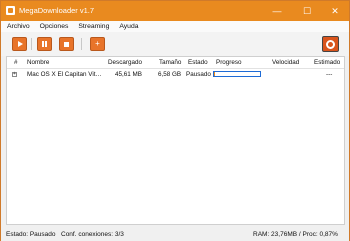 The image size is (350, 241). Describe the element at coordinates (93, 26) in the screenshot. I see `menu-streaming: Streaming` at that location.